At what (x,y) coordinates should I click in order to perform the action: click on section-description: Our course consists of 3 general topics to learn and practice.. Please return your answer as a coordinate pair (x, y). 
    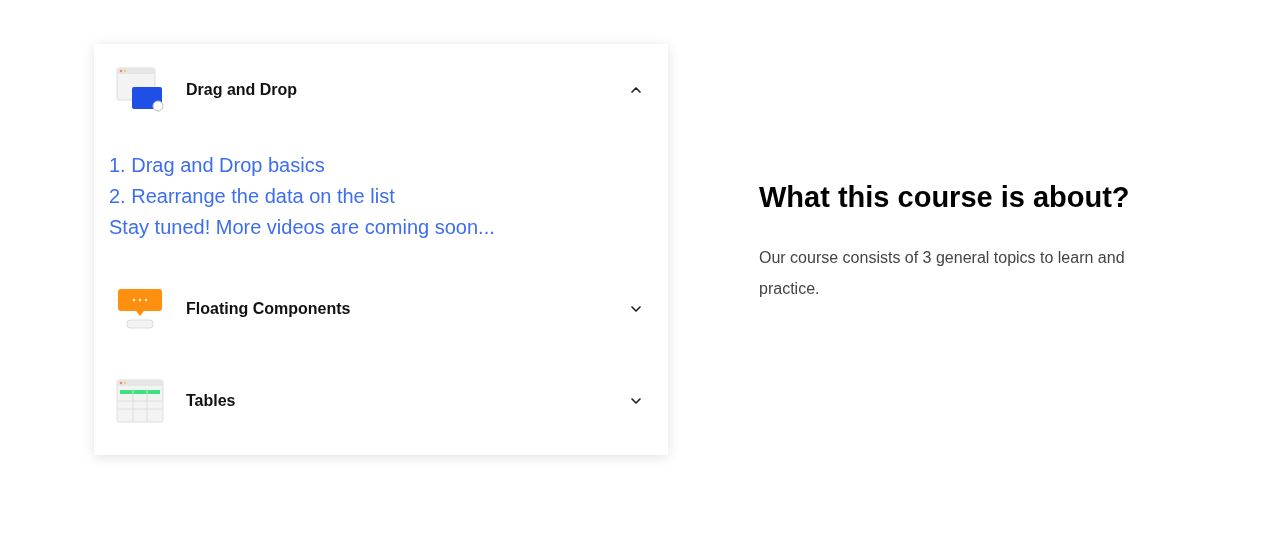
    Looking at the image, I should click on (942, 273).